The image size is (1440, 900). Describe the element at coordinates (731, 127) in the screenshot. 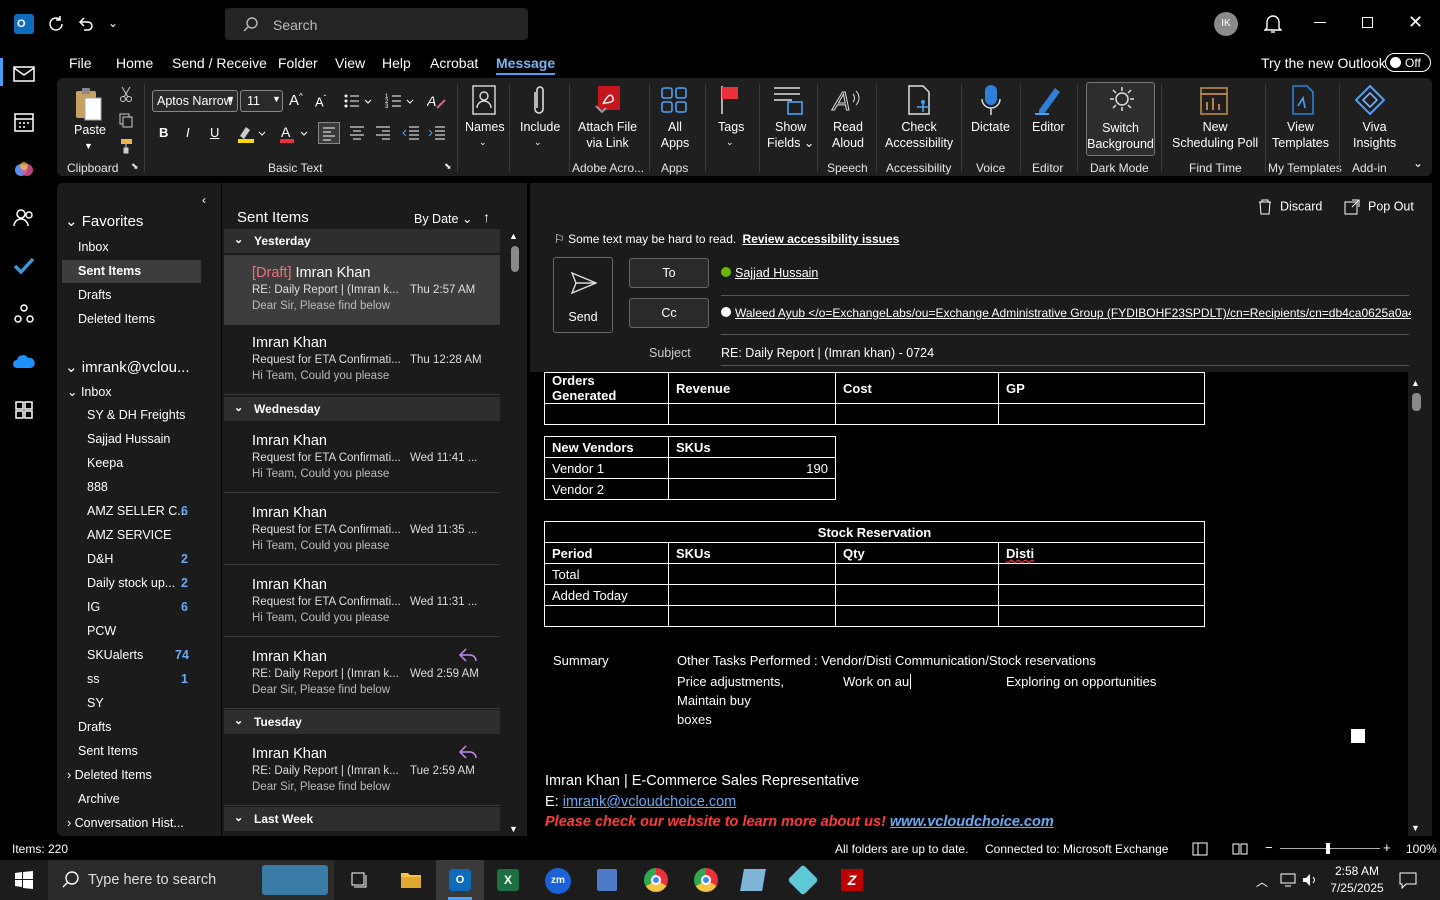

I see `tags-button: Tags` at that location.